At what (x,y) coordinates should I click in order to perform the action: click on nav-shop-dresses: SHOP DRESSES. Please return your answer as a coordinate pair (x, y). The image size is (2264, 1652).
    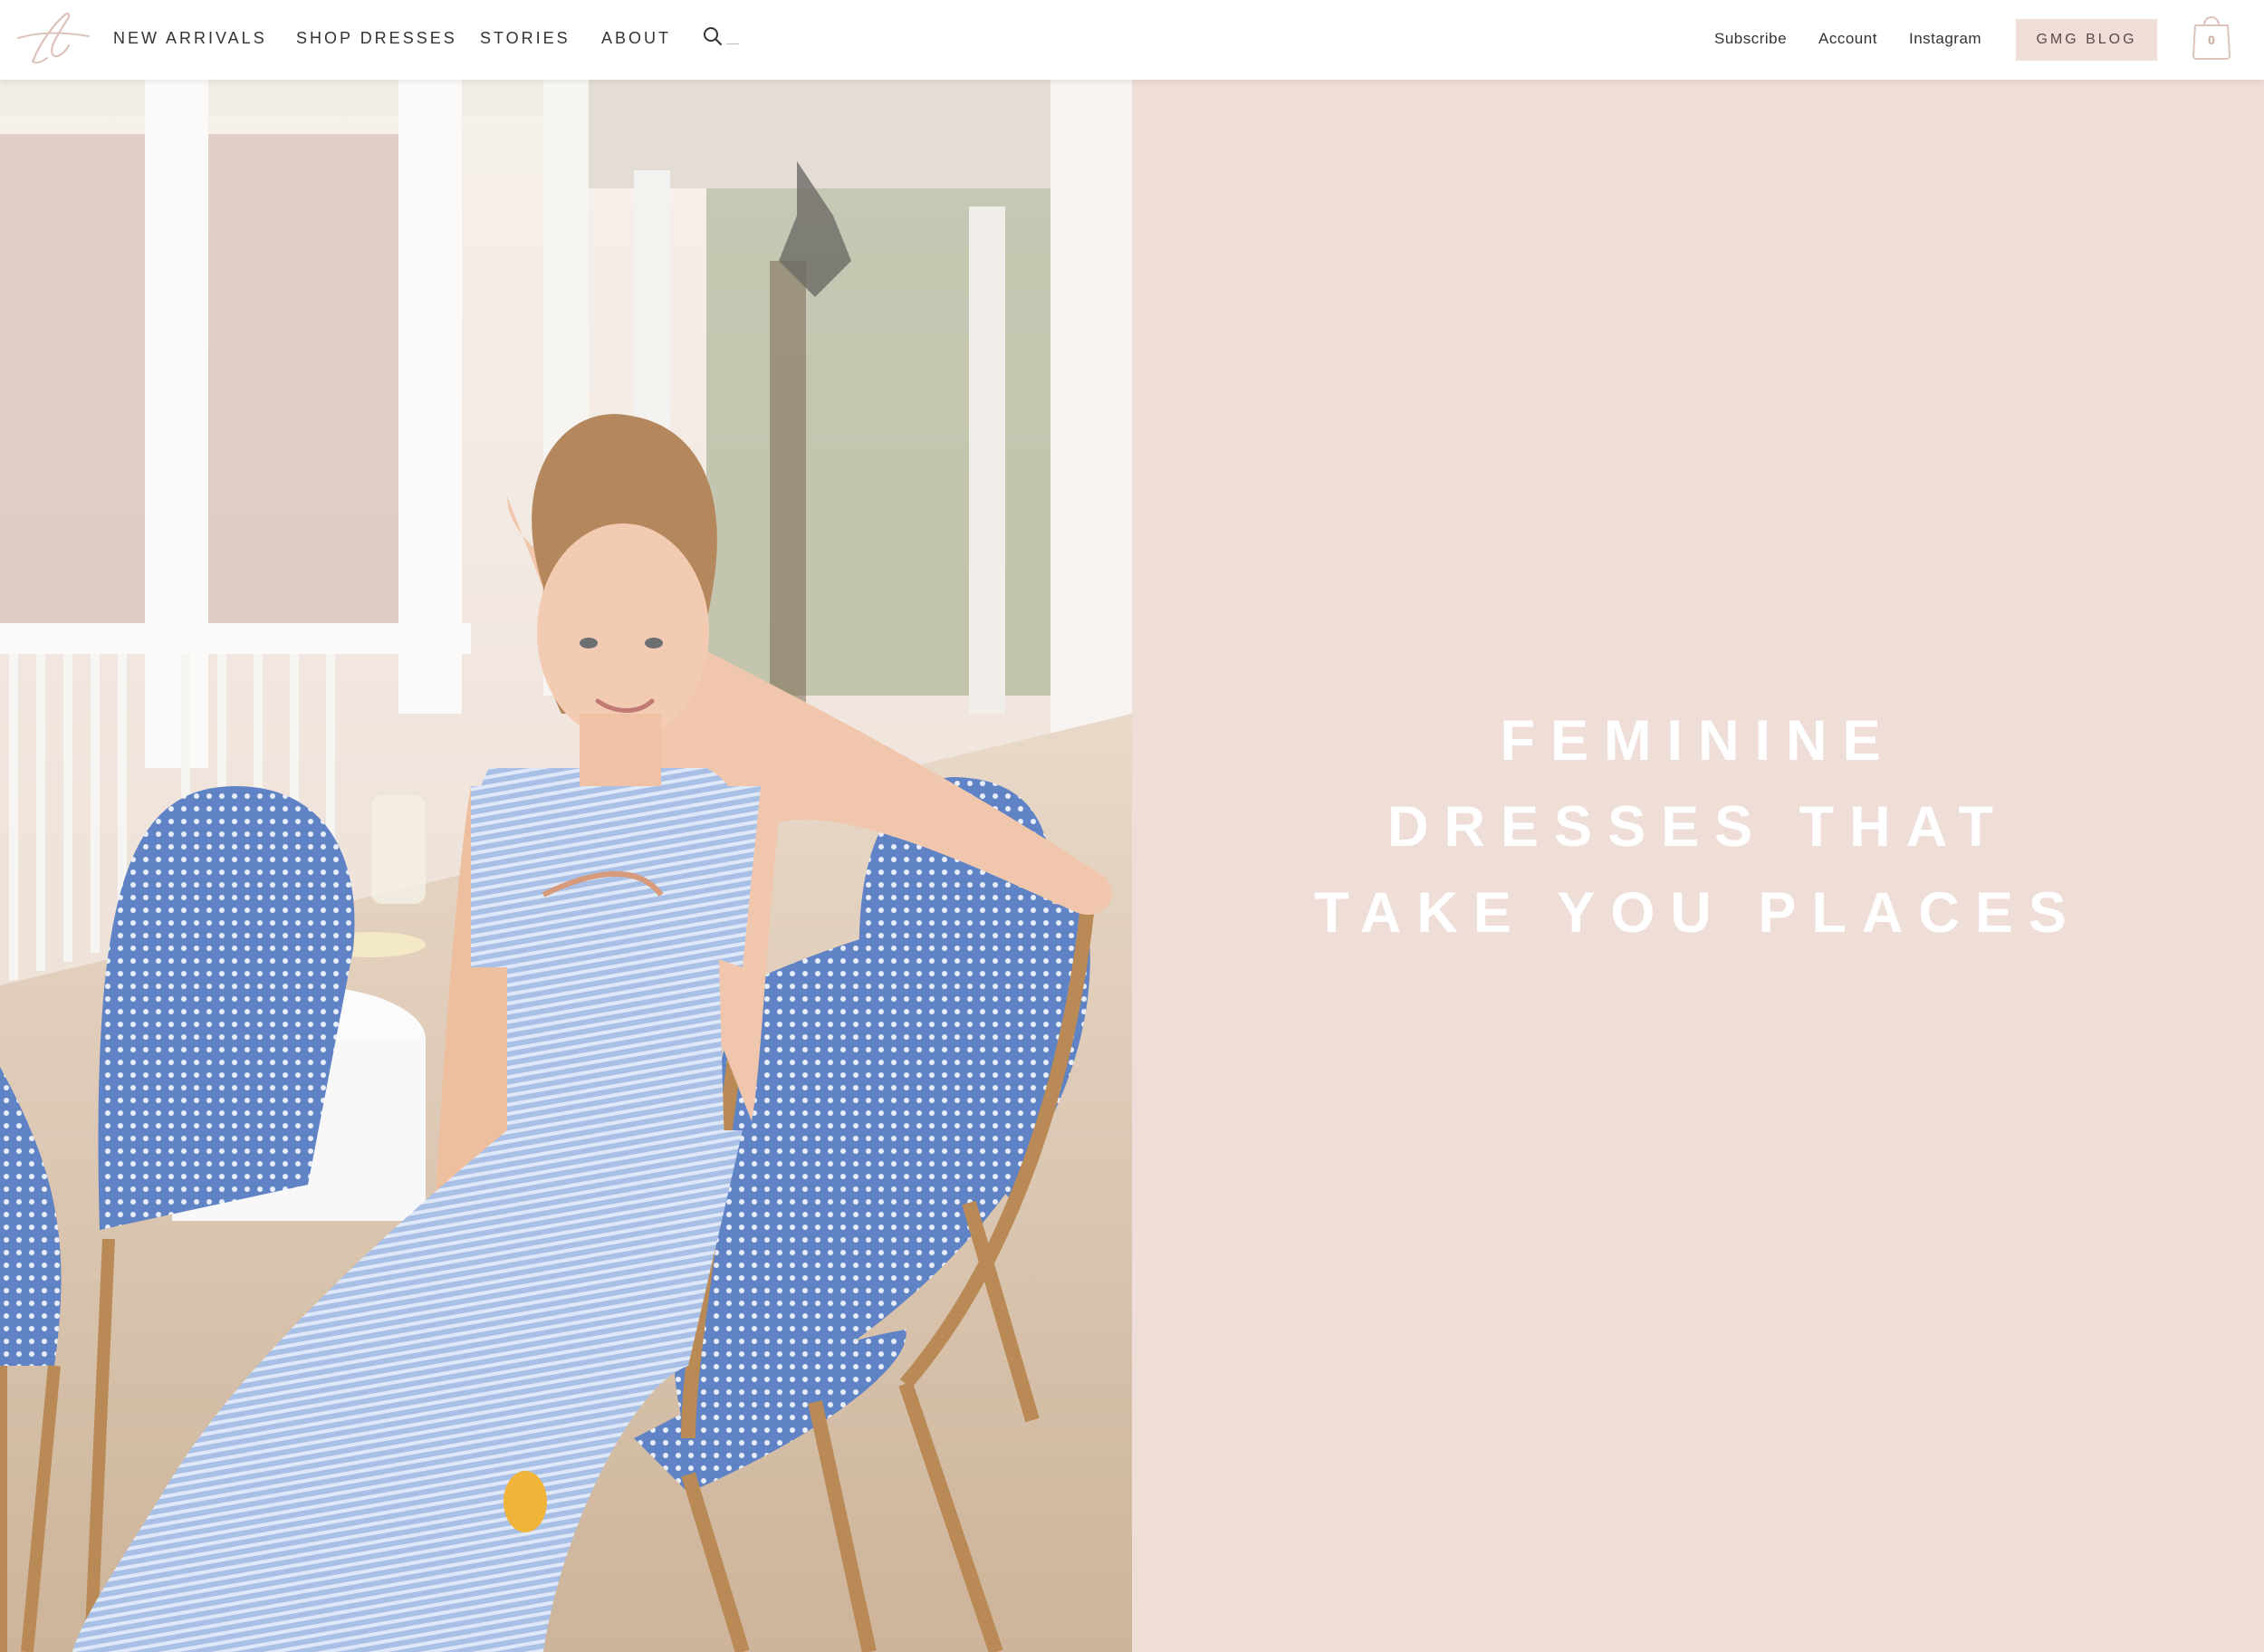
    Looking at the image, I should click on (376, 38).